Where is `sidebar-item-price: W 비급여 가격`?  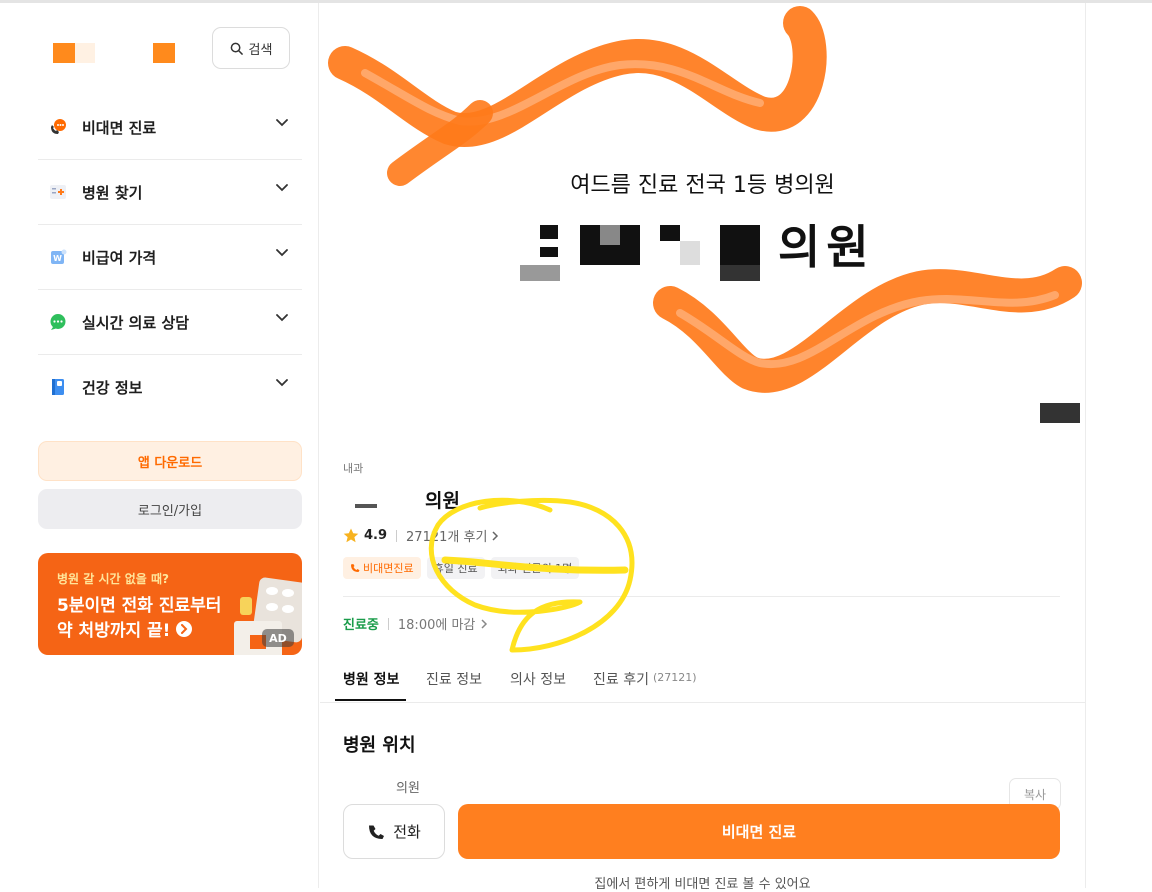
sidebar-item-price: W 비급여 가격 is located at coordinates (170, 257).